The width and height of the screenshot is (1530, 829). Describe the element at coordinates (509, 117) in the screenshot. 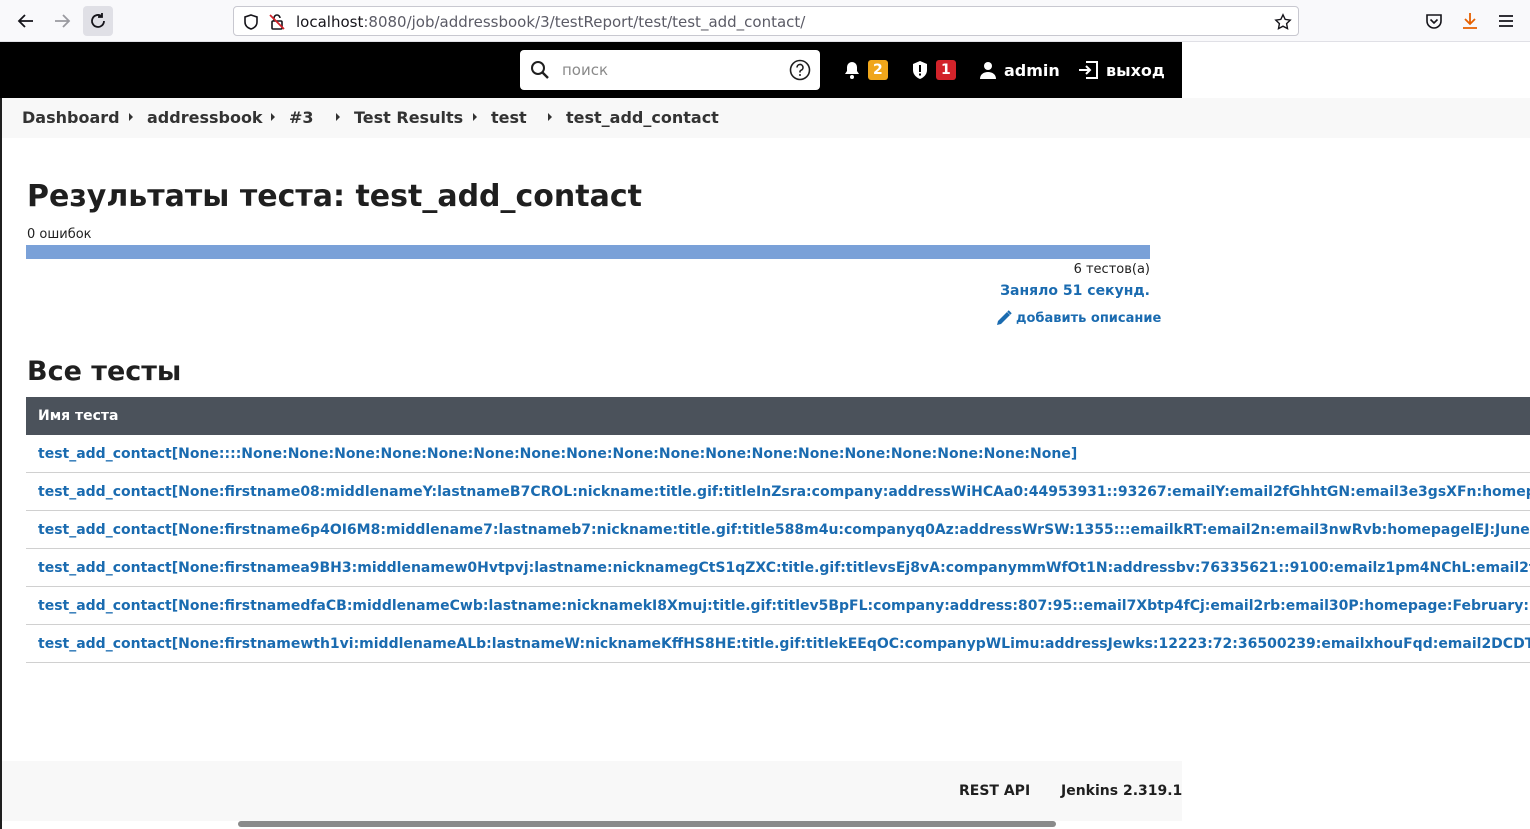

I see `breadcrumb-package: test` at that location.